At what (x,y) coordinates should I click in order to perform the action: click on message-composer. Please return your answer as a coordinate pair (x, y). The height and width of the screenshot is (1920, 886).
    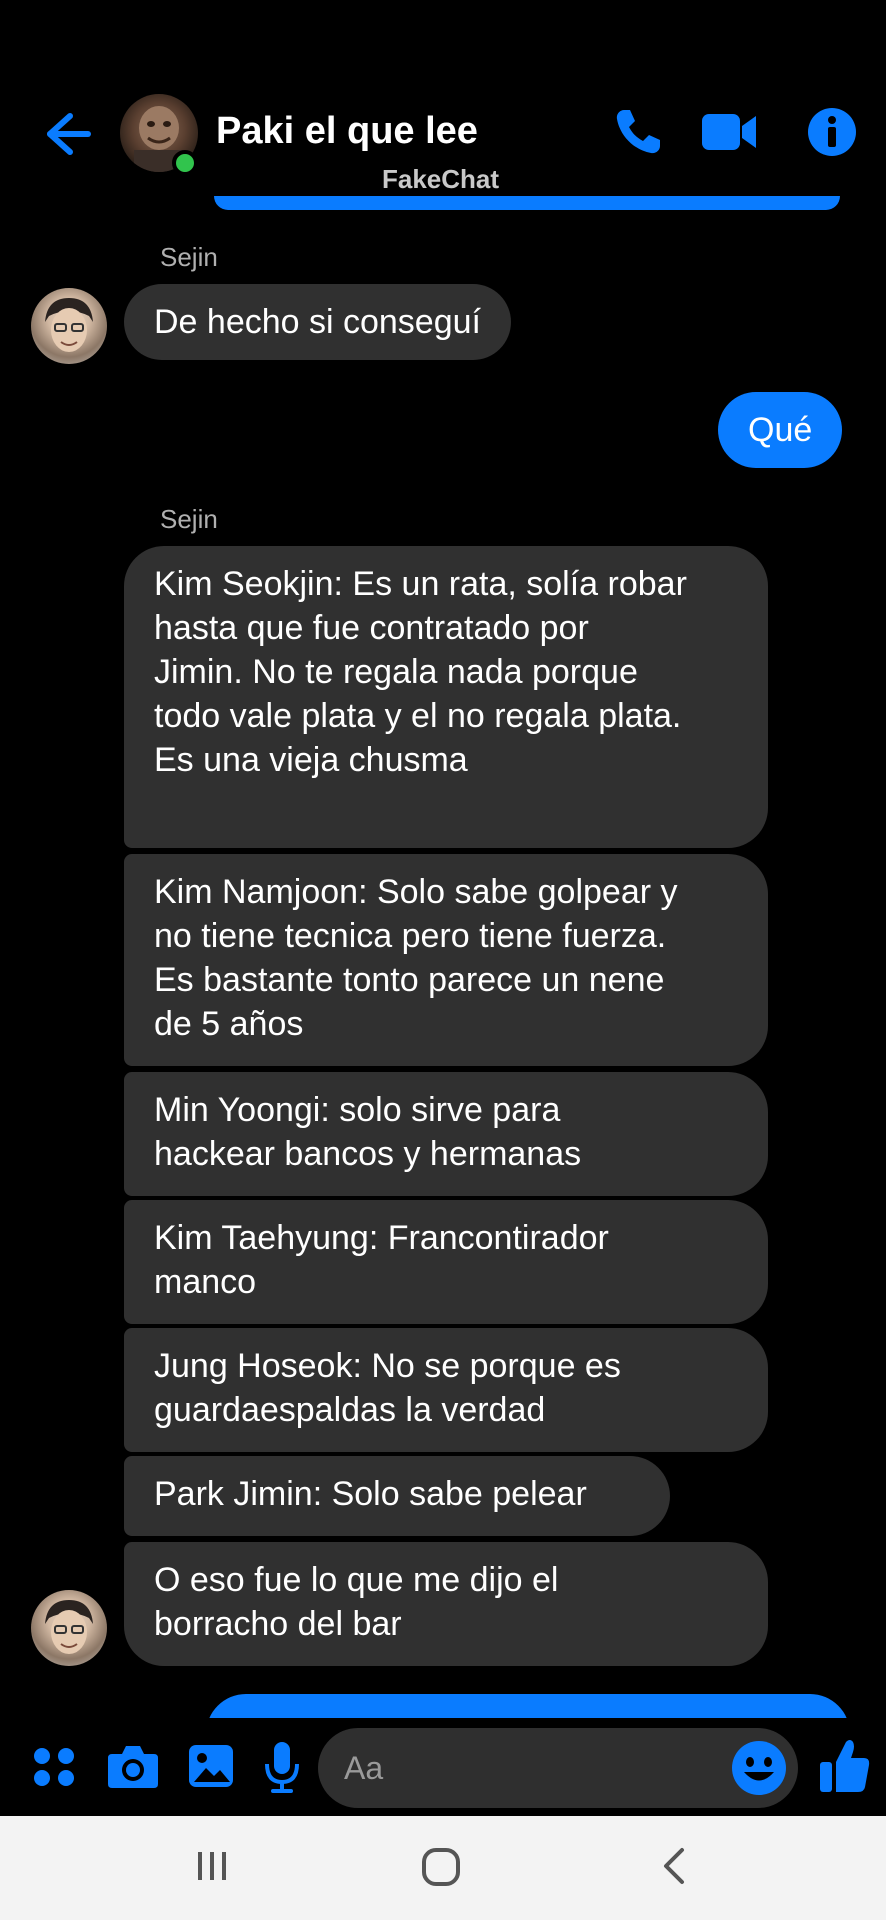
    Looking at the image, I should click on (443, 1768).